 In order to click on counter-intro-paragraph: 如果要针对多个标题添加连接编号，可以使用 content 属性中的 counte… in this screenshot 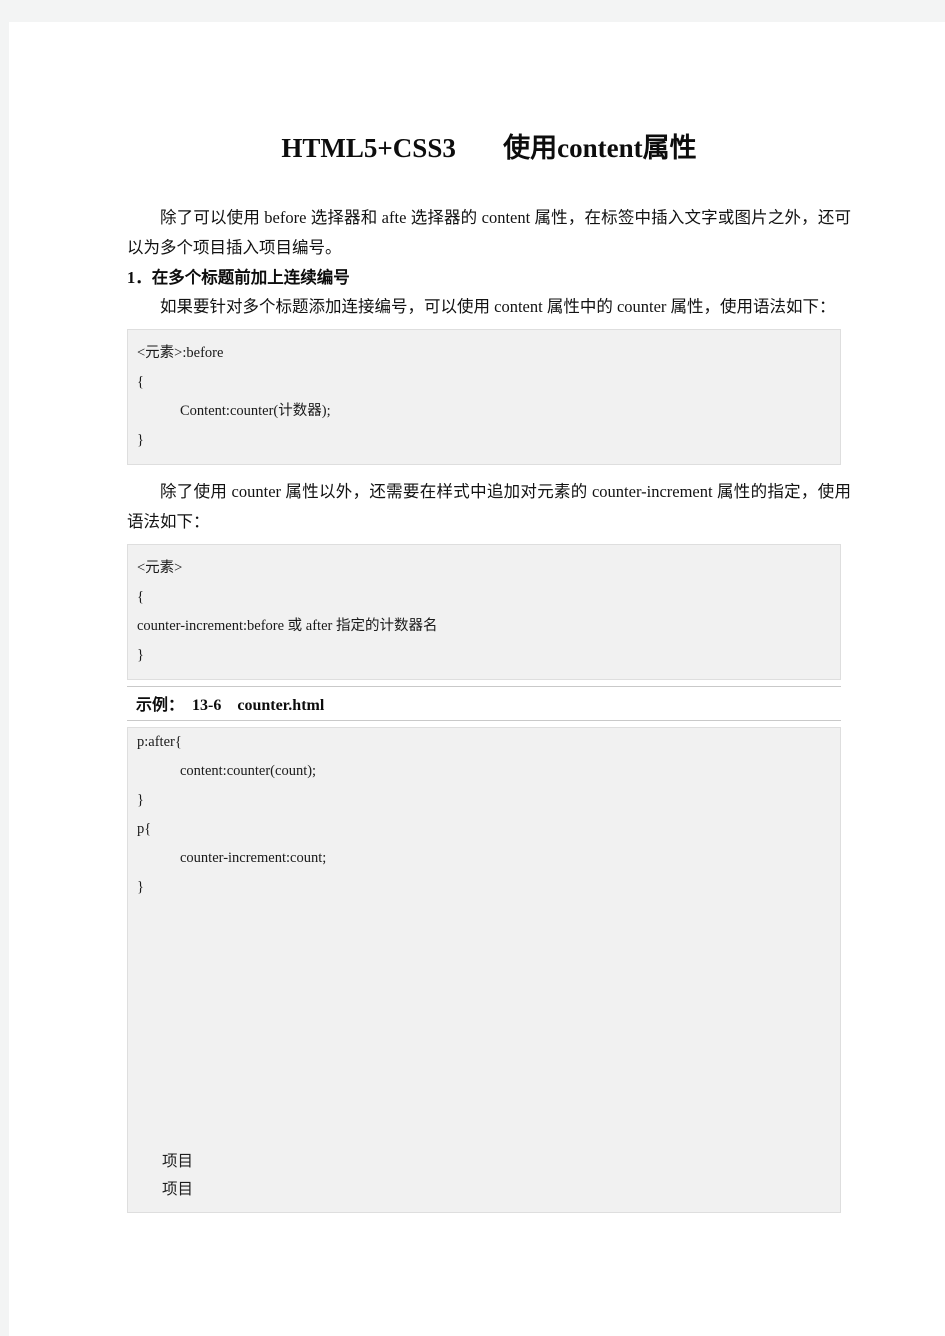, I will do `click(498, 307)`.